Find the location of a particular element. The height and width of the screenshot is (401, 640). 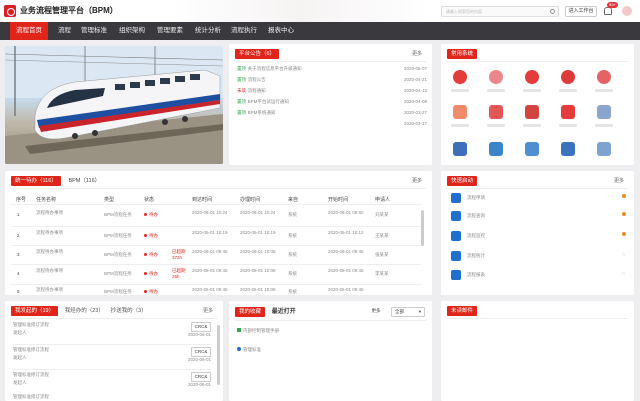

app-logo is located at coordinates (10, 11).